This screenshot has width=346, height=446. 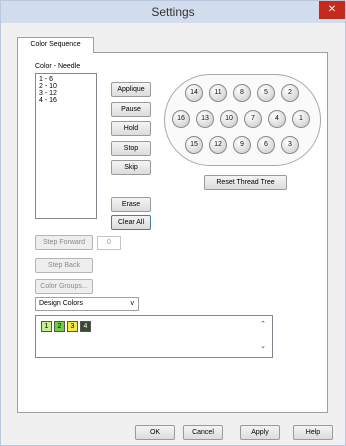 What do you see at coordinates (64, 242) in the screenshot?
I see `step-forward-button: Step Forward` at bounding box center [64, 242].